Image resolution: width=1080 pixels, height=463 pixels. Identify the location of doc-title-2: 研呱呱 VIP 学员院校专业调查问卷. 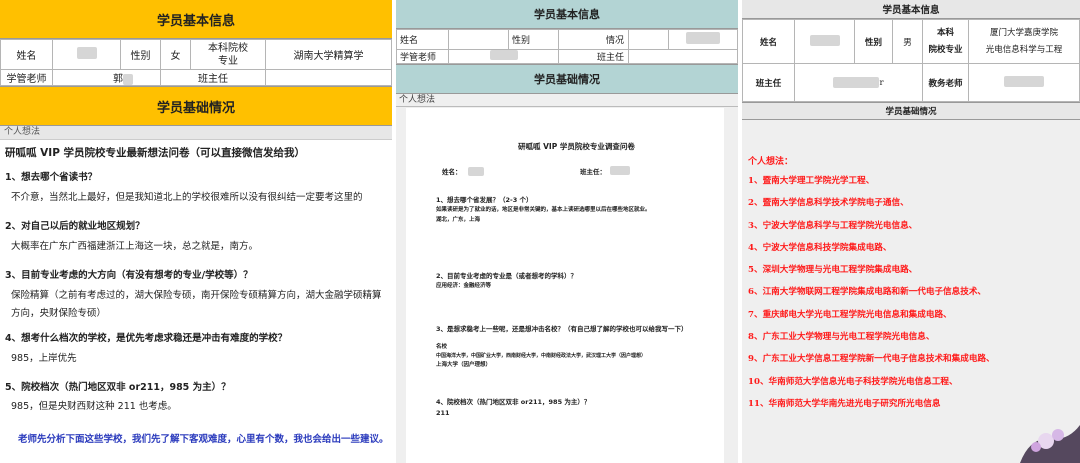
(576, 146).